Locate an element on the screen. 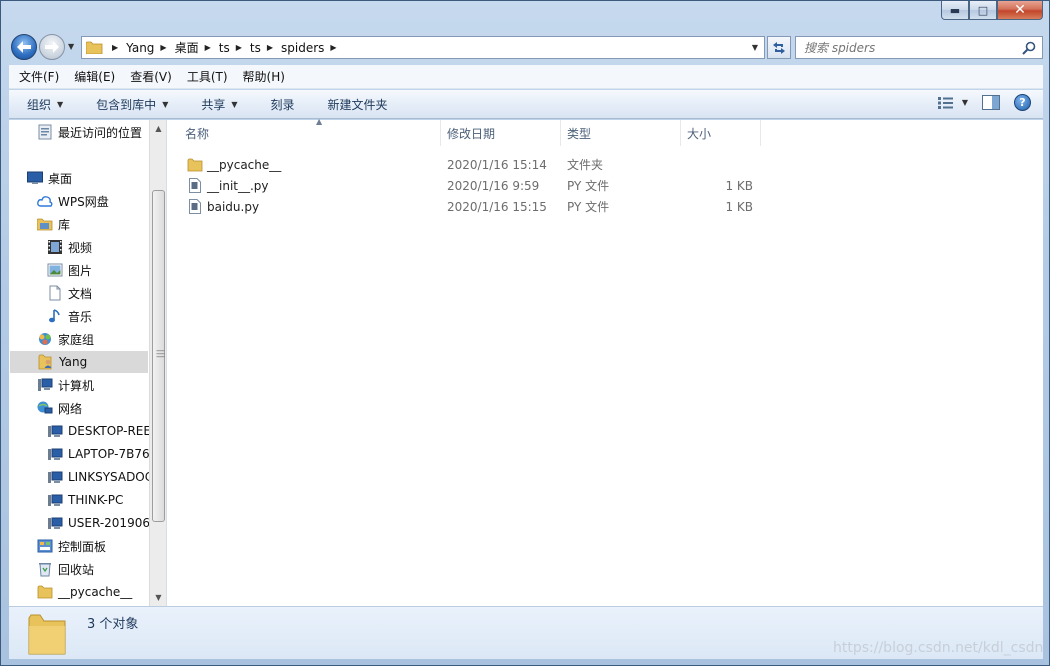 The height and width of the screenshot is (666, 1050). scroll-down-icon: ▼ is located at coordinates (158, 597).